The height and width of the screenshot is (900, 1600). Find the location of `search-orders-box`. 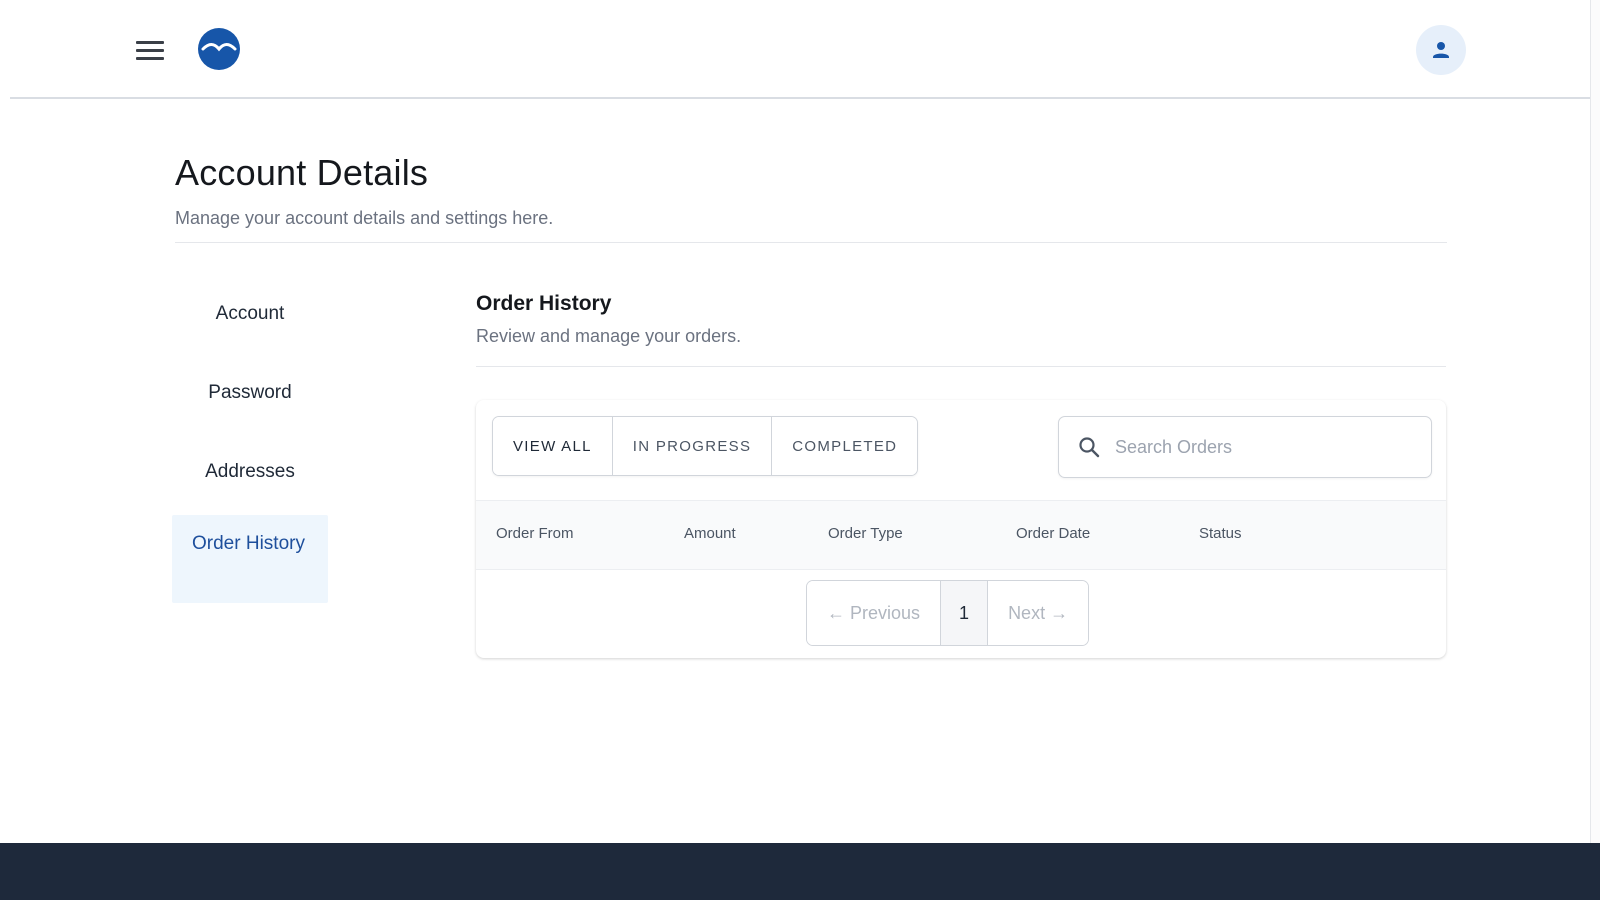

search-orders-box is located at coordinates (1245, 447).